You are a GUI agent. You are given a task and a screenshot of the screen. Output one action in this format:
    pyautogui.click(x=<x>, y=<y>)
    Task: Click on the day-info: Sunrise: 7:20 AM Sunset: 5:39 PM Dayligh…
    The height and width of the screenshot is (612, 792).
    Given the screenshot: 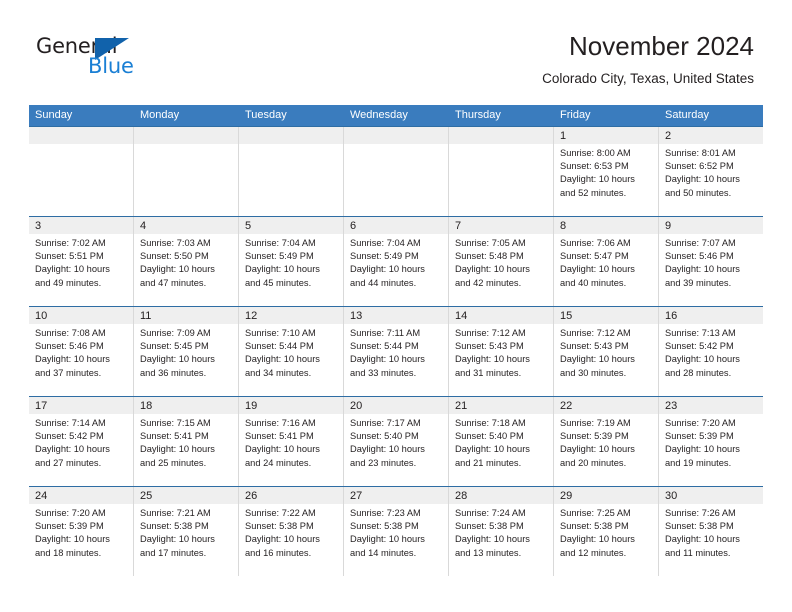 What is the action you would take?
    pyautogui.click(x=81, y=532)
    